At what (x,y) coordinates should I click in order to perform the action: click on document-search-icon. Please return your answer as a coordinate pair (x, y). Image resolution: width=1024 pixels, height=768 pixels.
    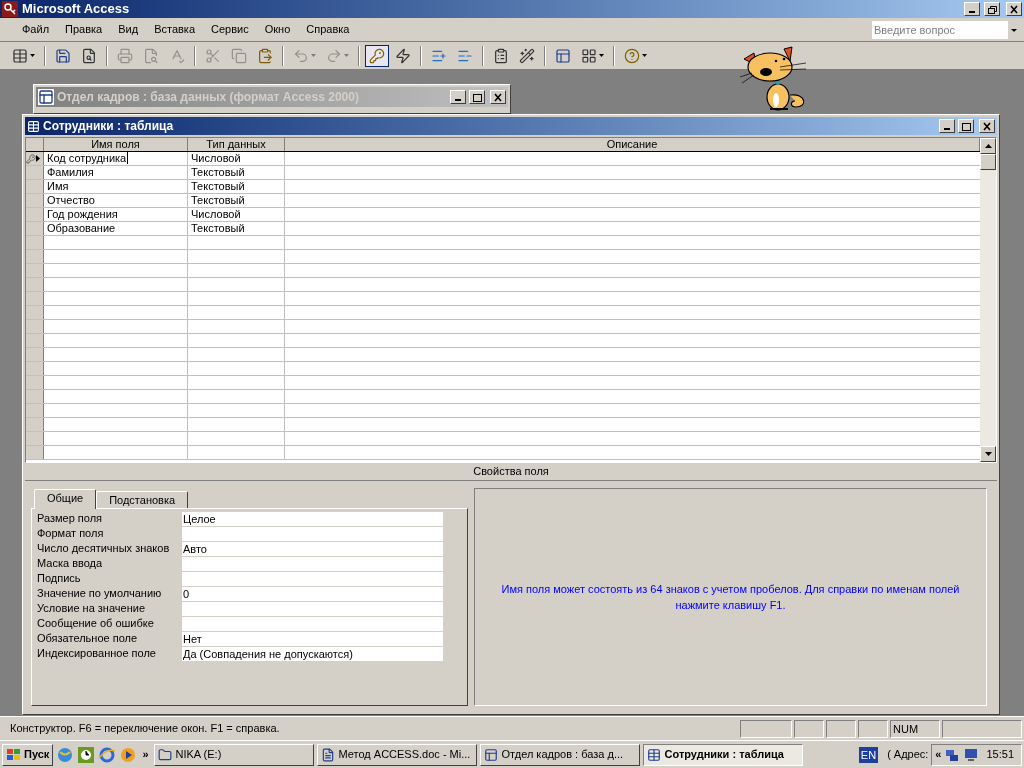
    Looking at the image, I should click on (89, 55).